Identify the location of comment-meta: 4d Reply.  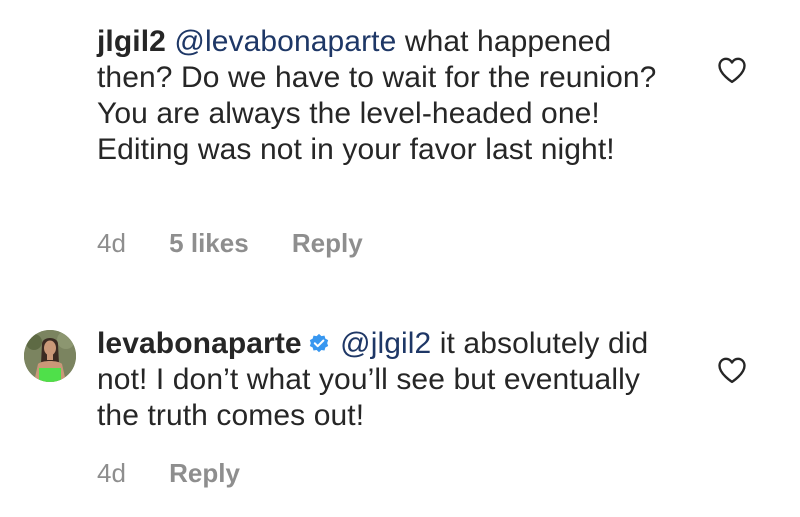
(186, 473).